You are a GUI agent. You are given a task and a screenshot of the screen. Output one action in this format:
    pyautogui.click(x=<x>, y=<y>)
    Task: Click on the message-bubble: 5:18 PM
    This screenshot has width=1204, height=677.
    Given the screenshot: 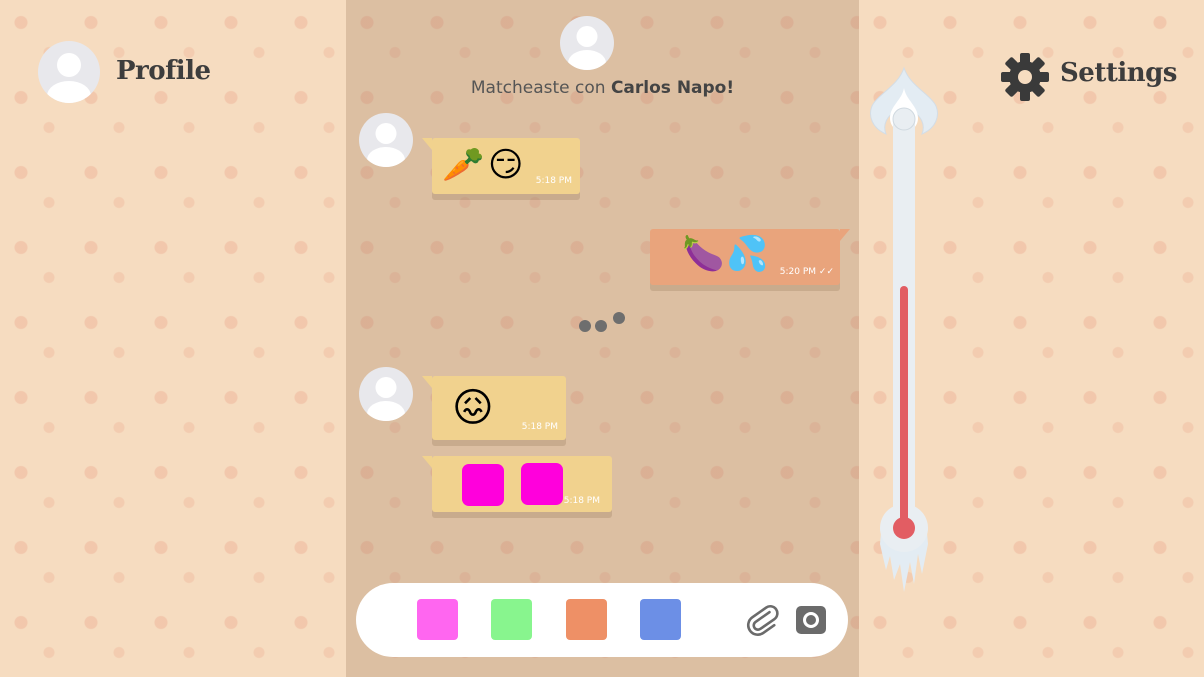 What is the action you would take?
    pyautogui.click(x=517, y=484)
    